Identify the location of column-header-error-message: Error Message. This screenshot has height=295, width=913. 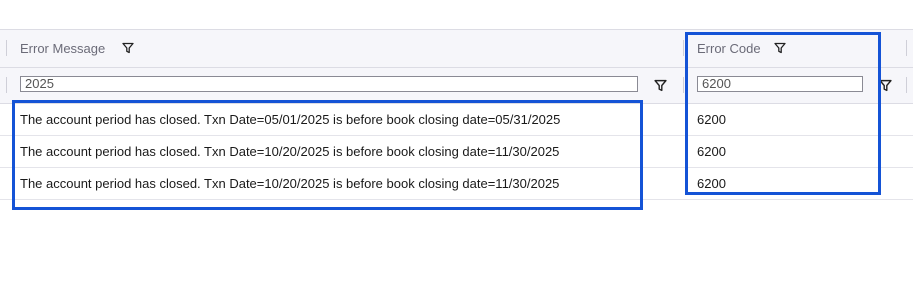
(62, 48).